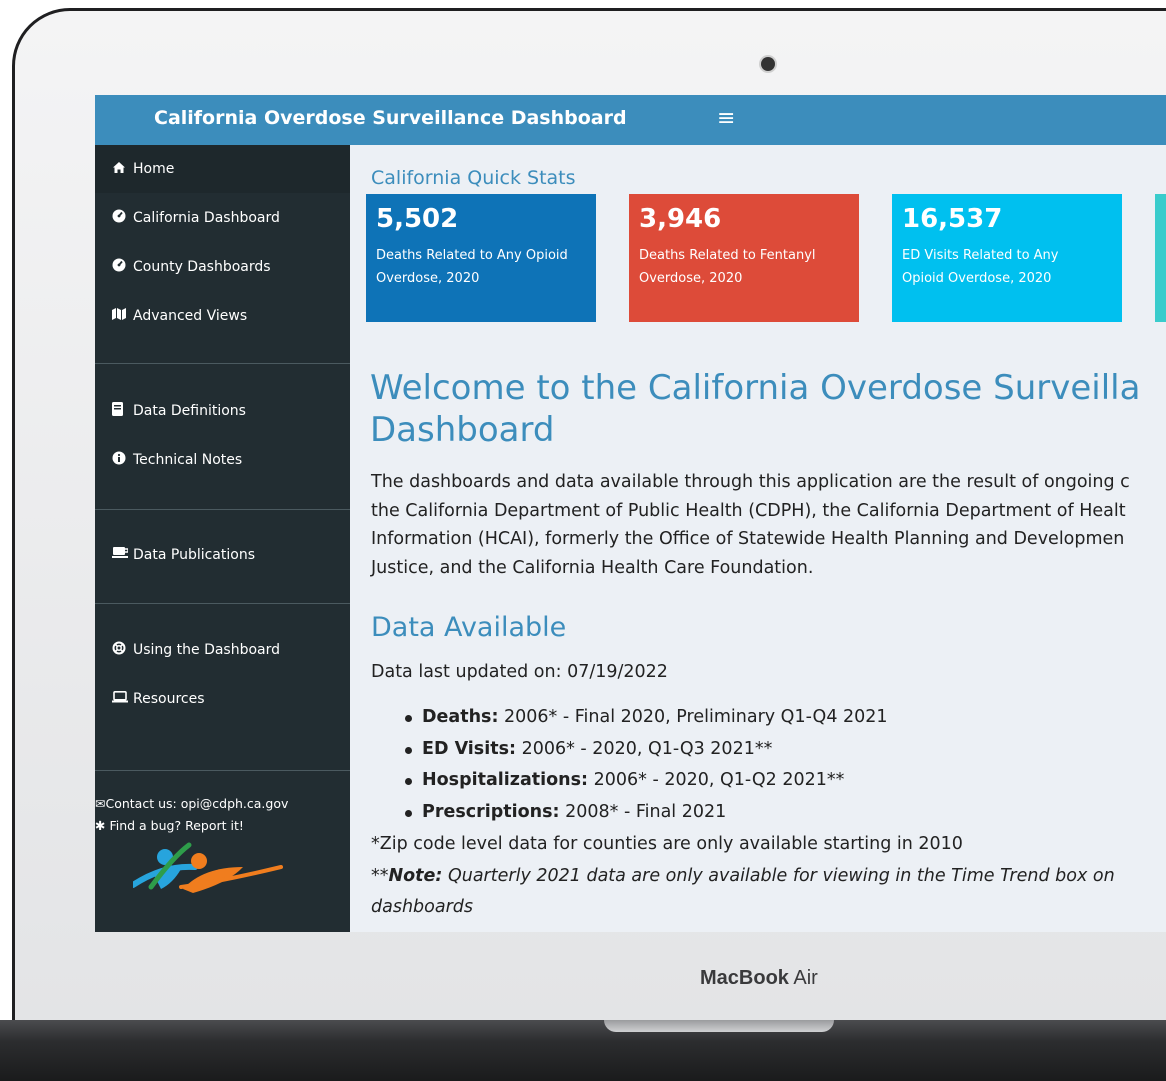 The width and height of the screenshot is (1166, 1081). I want to click on data-available-heading: Data Available, so click(469, 627).